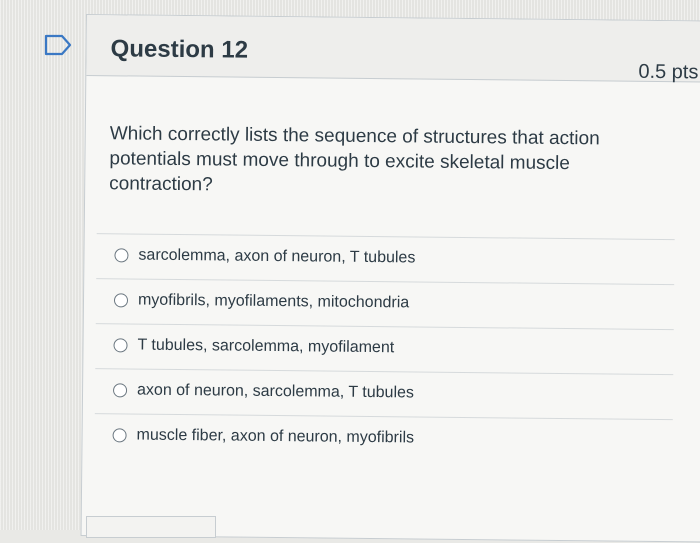 Image resolution: width=700 pixels, height=543 pixels. I want to click on answer-label: myofibrils, myofilaments, mitochondria, so click(273, 302).